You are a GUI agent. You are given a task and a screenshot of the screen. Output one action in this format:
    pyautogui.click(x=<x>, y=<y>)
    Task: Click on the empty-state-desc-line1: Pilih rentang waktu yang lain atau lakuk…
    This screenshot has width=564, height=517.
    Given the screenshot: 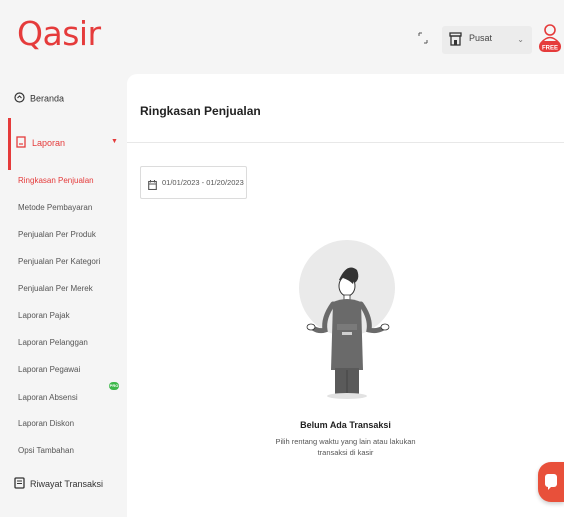 What is the action you would take?
    pyautogui.click(x=345, y=441)
    